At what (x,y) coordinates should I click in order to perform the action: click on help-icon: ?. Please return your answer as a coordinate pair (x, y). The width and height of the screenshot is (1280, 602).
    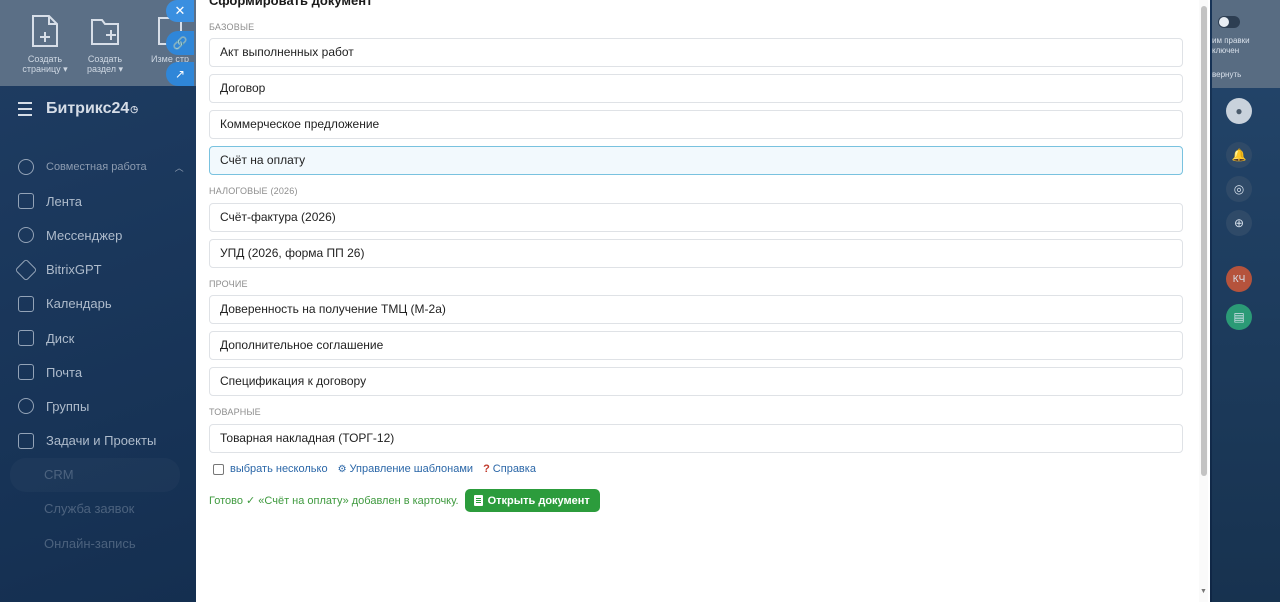
    Looking at the image, I should click on (486, 469).